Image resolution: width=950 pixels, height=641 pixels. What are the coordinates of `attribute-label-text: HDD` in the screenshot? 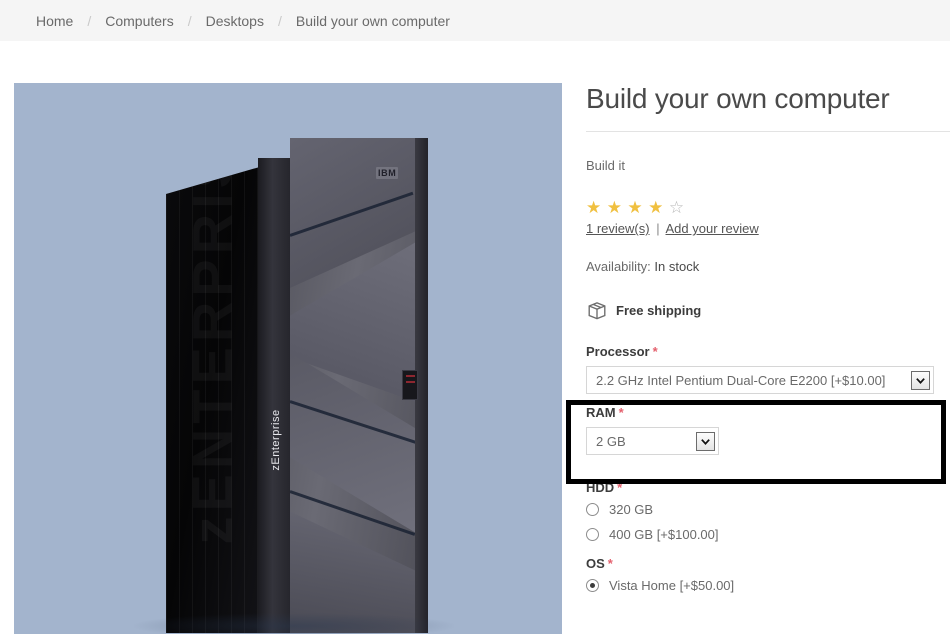 It's located at (600, 488).